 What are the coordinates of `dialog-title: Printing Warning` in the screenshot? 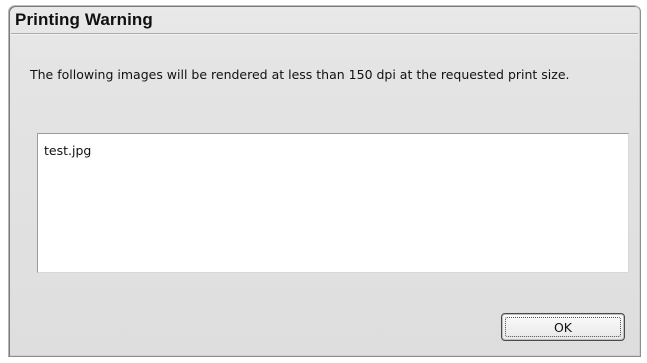 It's located at (84, 19).